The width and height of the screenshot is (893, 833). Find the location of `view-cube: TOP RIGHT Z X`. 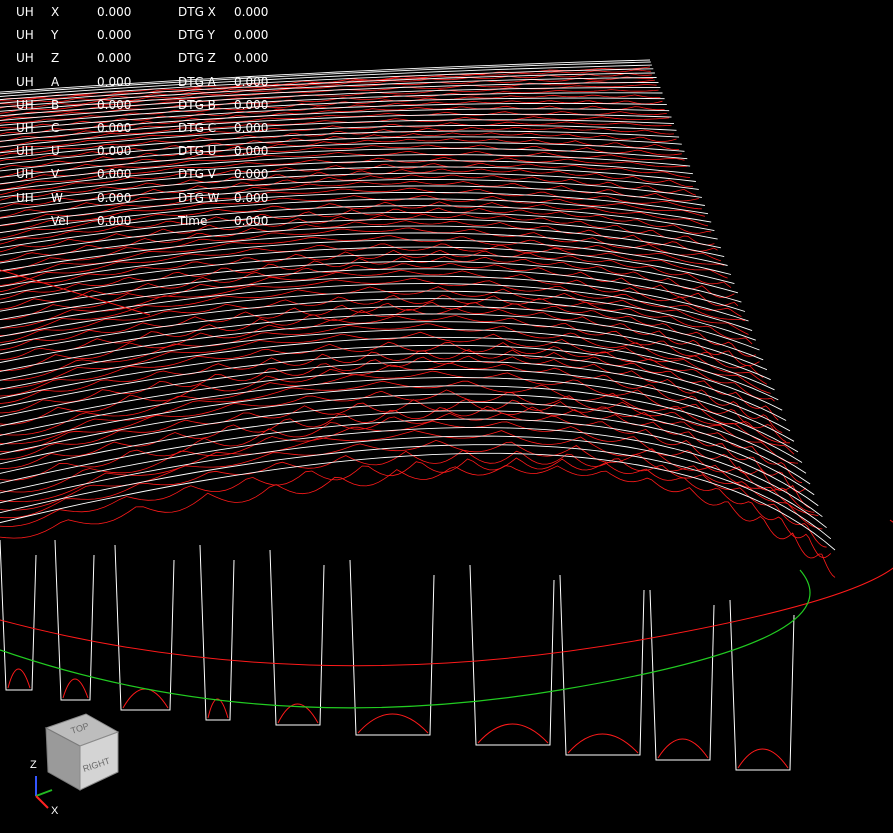

view-cube: TOP RIGHT Z X is located at coordinates (82, 760).